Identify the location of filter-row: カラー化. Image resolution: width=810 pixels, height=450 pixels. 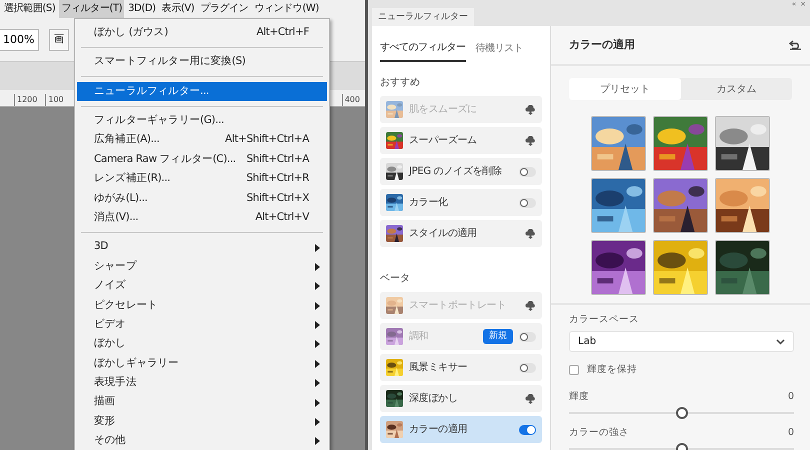
(461, 202).